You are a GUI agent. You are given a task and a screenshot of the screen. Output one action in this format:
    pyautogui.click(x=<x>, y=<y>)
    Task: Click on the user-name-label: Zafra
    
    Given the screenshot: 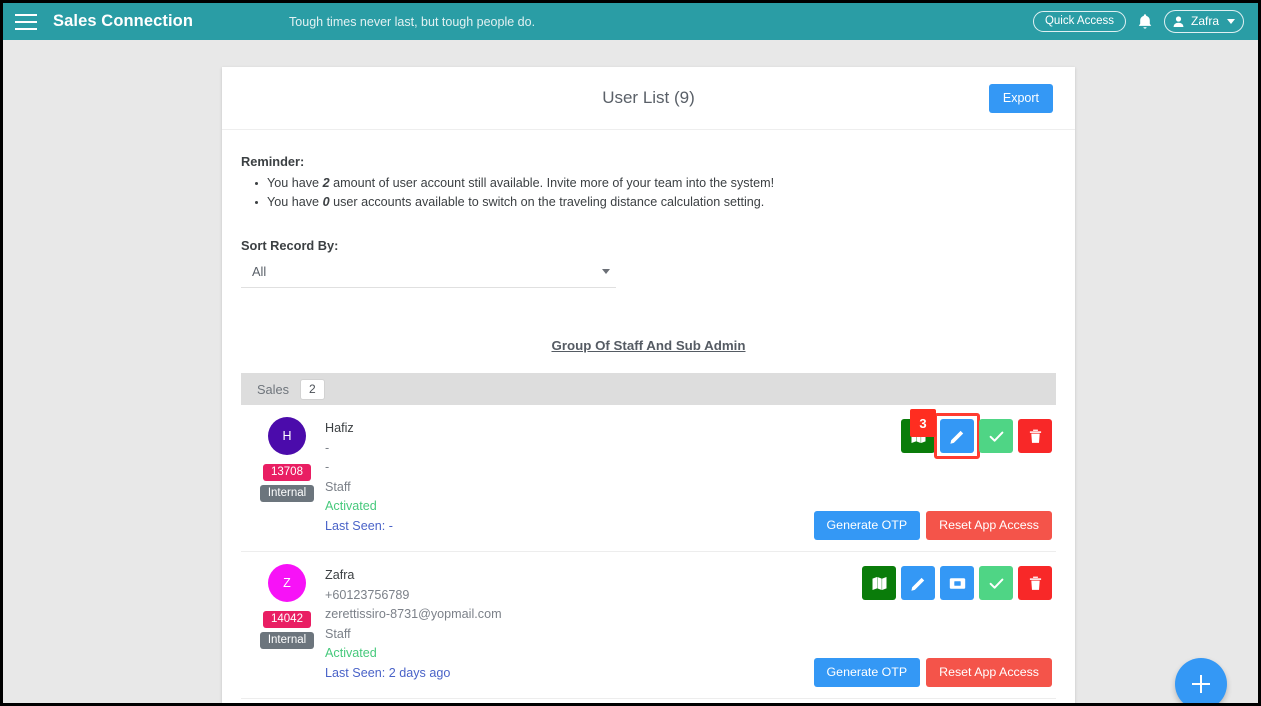 What is the action you would take?
    pyautogui.click(x=1204, y=21)
    